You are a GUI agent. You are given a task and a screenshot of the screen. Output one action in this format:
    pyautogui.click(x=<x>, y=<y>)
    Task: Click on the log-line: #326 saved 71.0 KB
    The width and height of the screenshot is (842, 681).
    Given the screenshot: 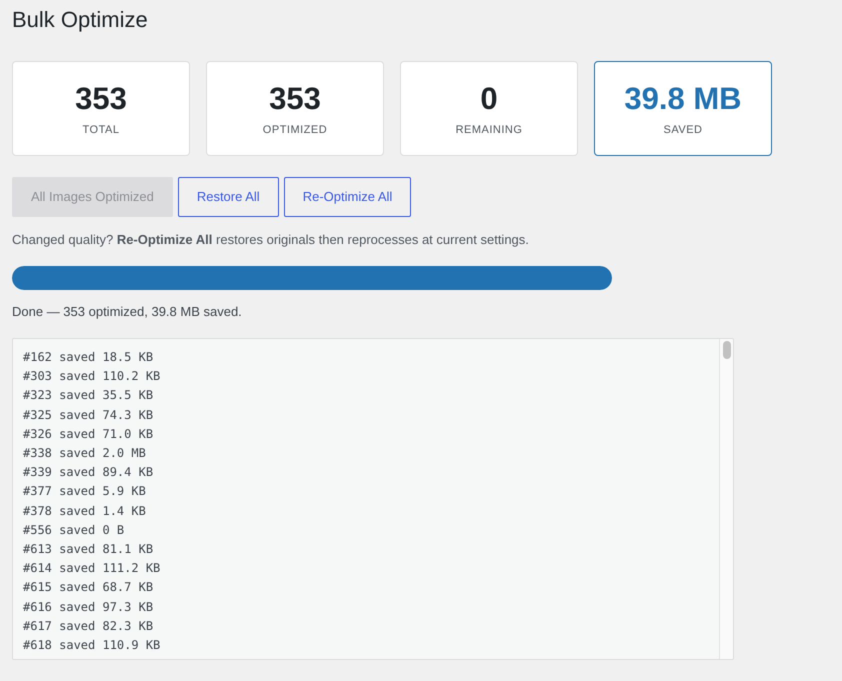 What is the action you would take?
    pyautogui.click(x=88, y=434)
    